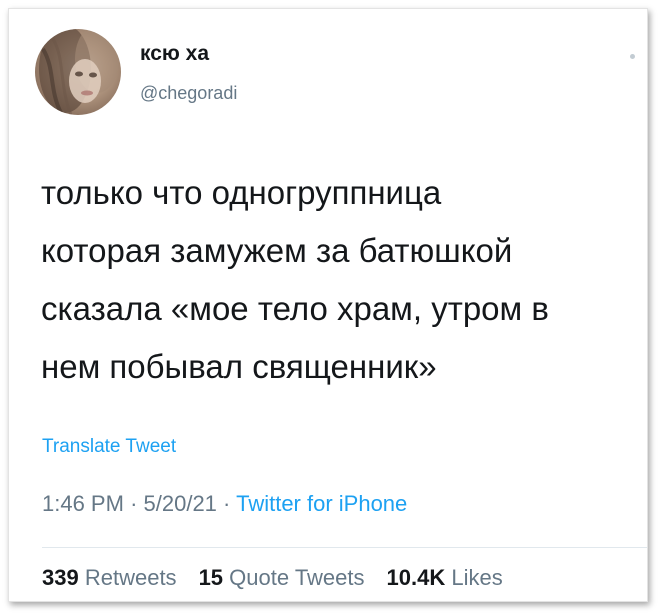  Describe the element at coordinates (416, 577) in the screenshot. I see `likes-count: 10.4K` at that location.